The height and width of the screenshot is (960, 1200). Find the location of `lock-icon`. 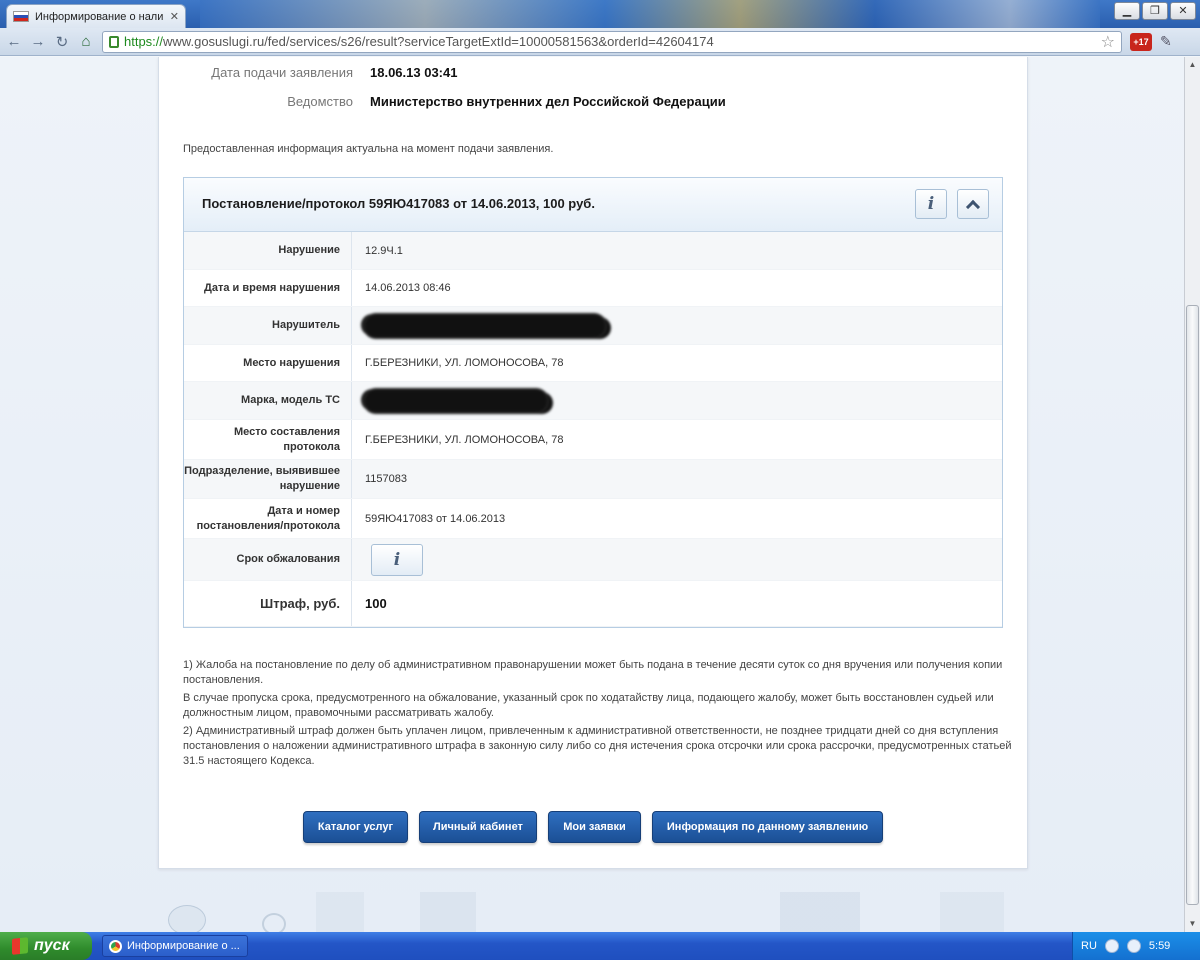

lock-icon is located at coordinates (114, 41).